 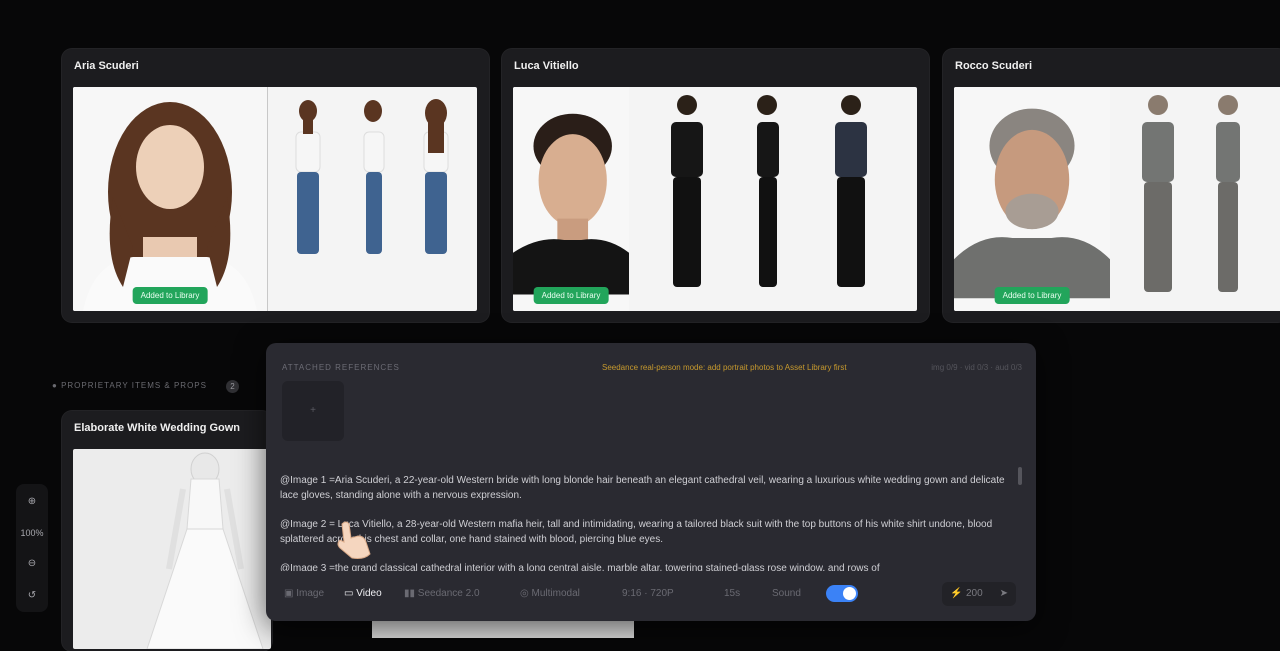 What do you see at coordinates (32, 563) in the screenshot?
I see `zoom-out-icon: ⊖` at bounding box center [32, 563].